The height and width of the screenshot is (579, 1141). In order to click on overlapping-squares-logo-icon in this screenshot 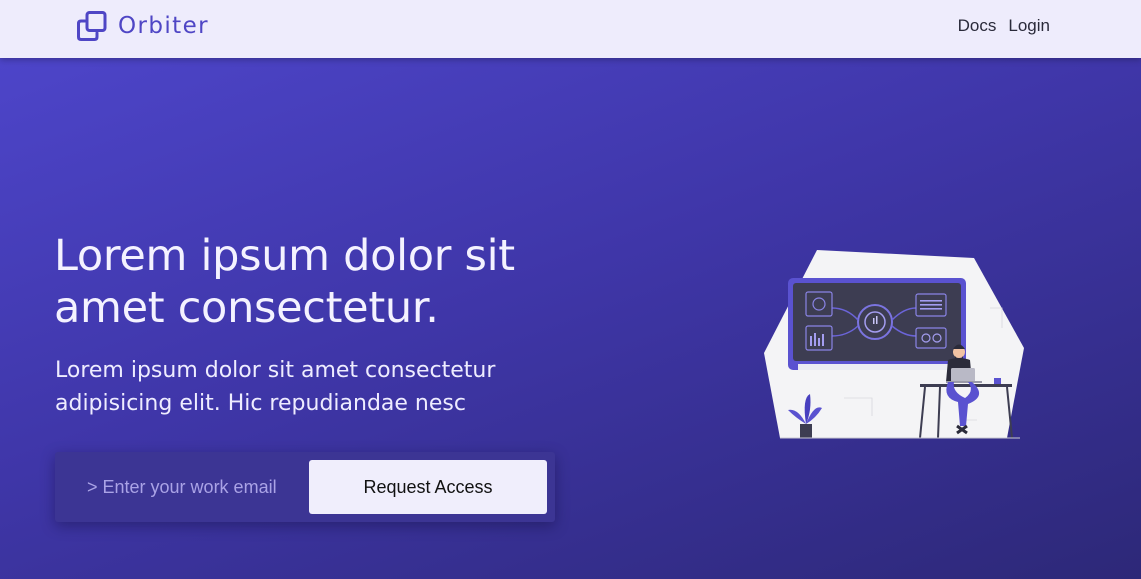, I will do `click(92, 26)`.